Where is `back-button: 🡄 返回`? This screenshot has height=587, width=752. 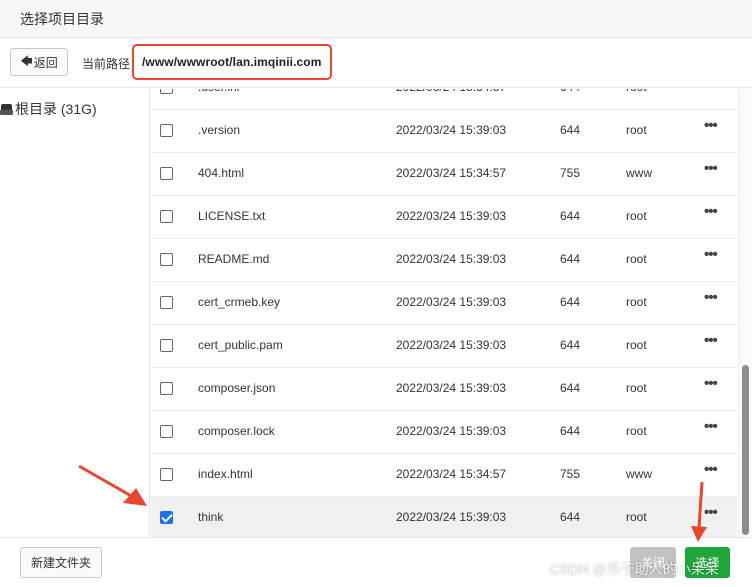 back-button: 🡄 返回 is located at coordinates (39, 62).